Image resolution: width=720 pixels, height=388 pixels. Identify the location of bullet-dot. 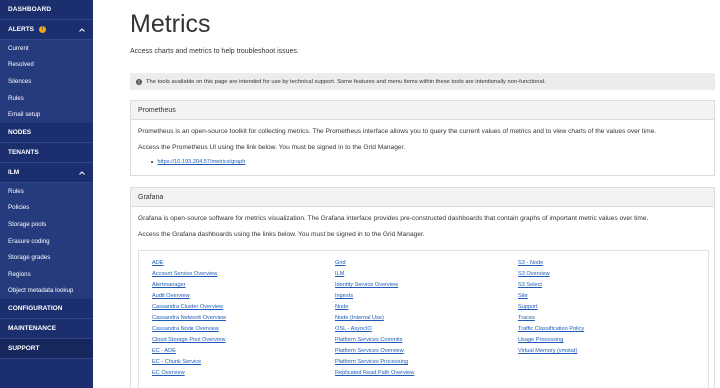
(152, 162).